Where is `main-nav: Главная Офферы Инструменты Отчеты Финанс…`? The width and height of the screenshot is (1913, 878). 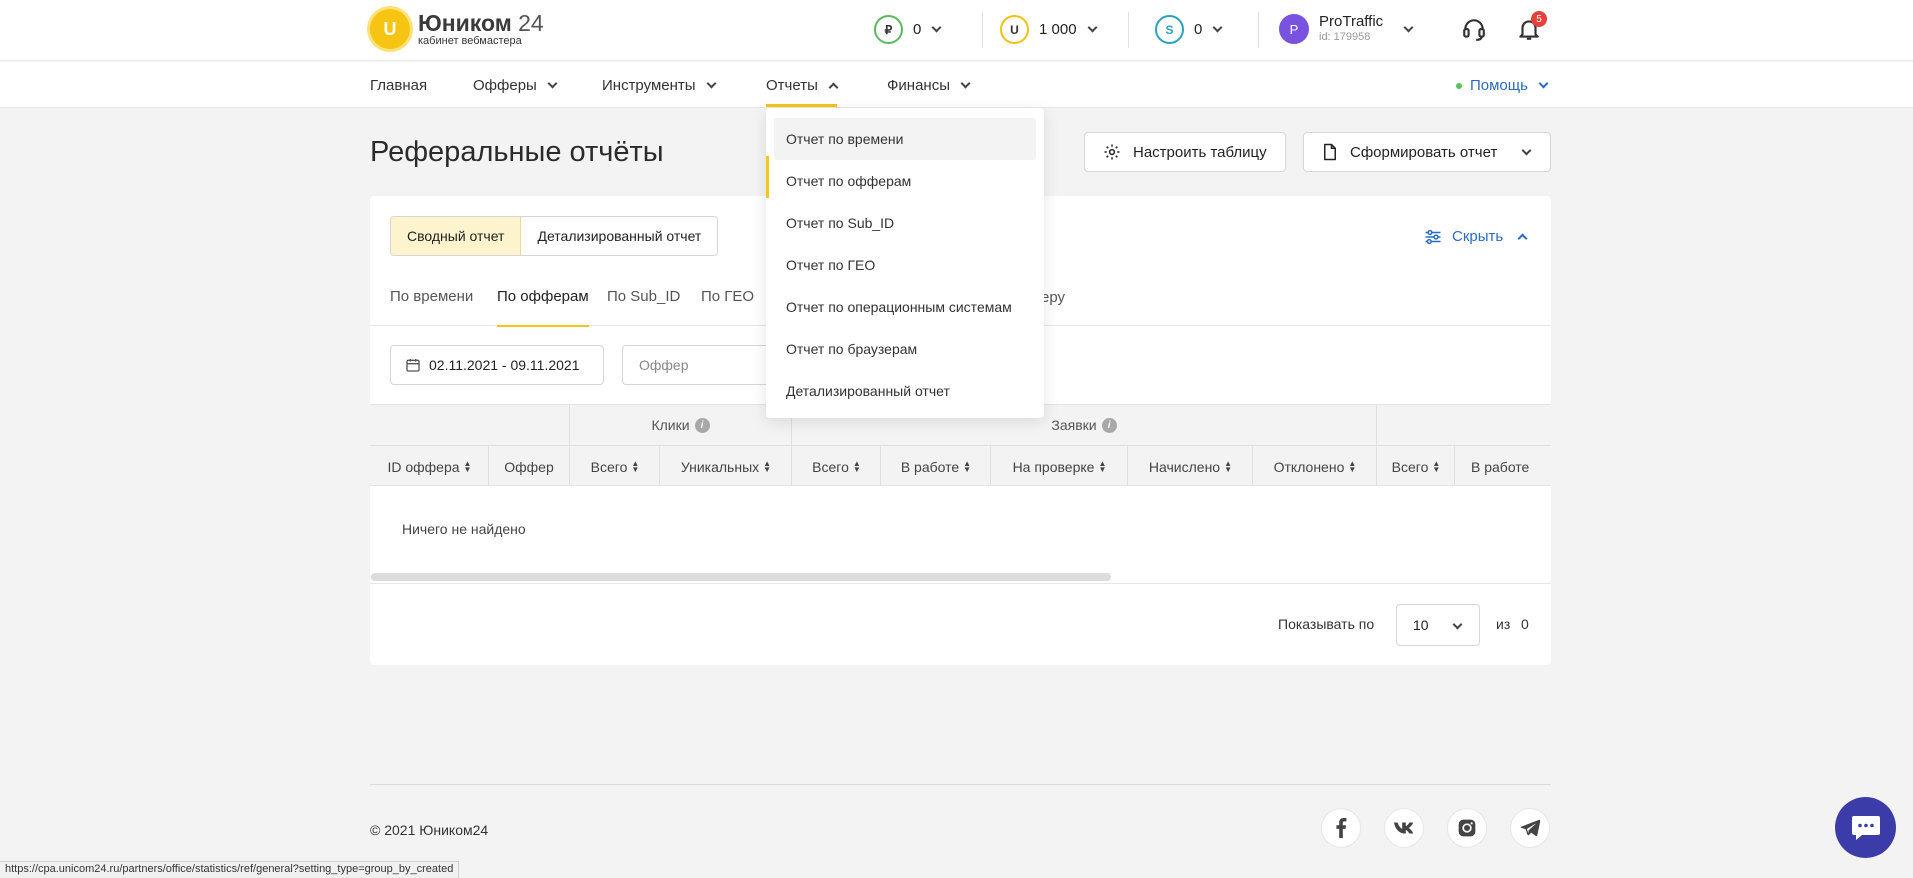 main-nav: Главная Офферы Инструменты Отчеты Финанс… is located at coordinates (956, 85).